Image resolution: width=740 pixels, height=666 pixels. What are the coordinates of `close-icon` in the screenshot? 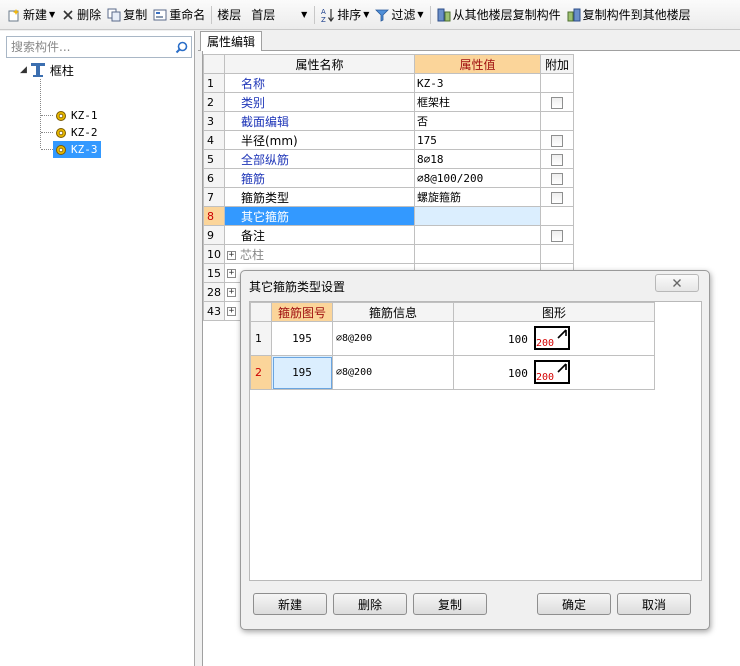 It's located at (677, 283).